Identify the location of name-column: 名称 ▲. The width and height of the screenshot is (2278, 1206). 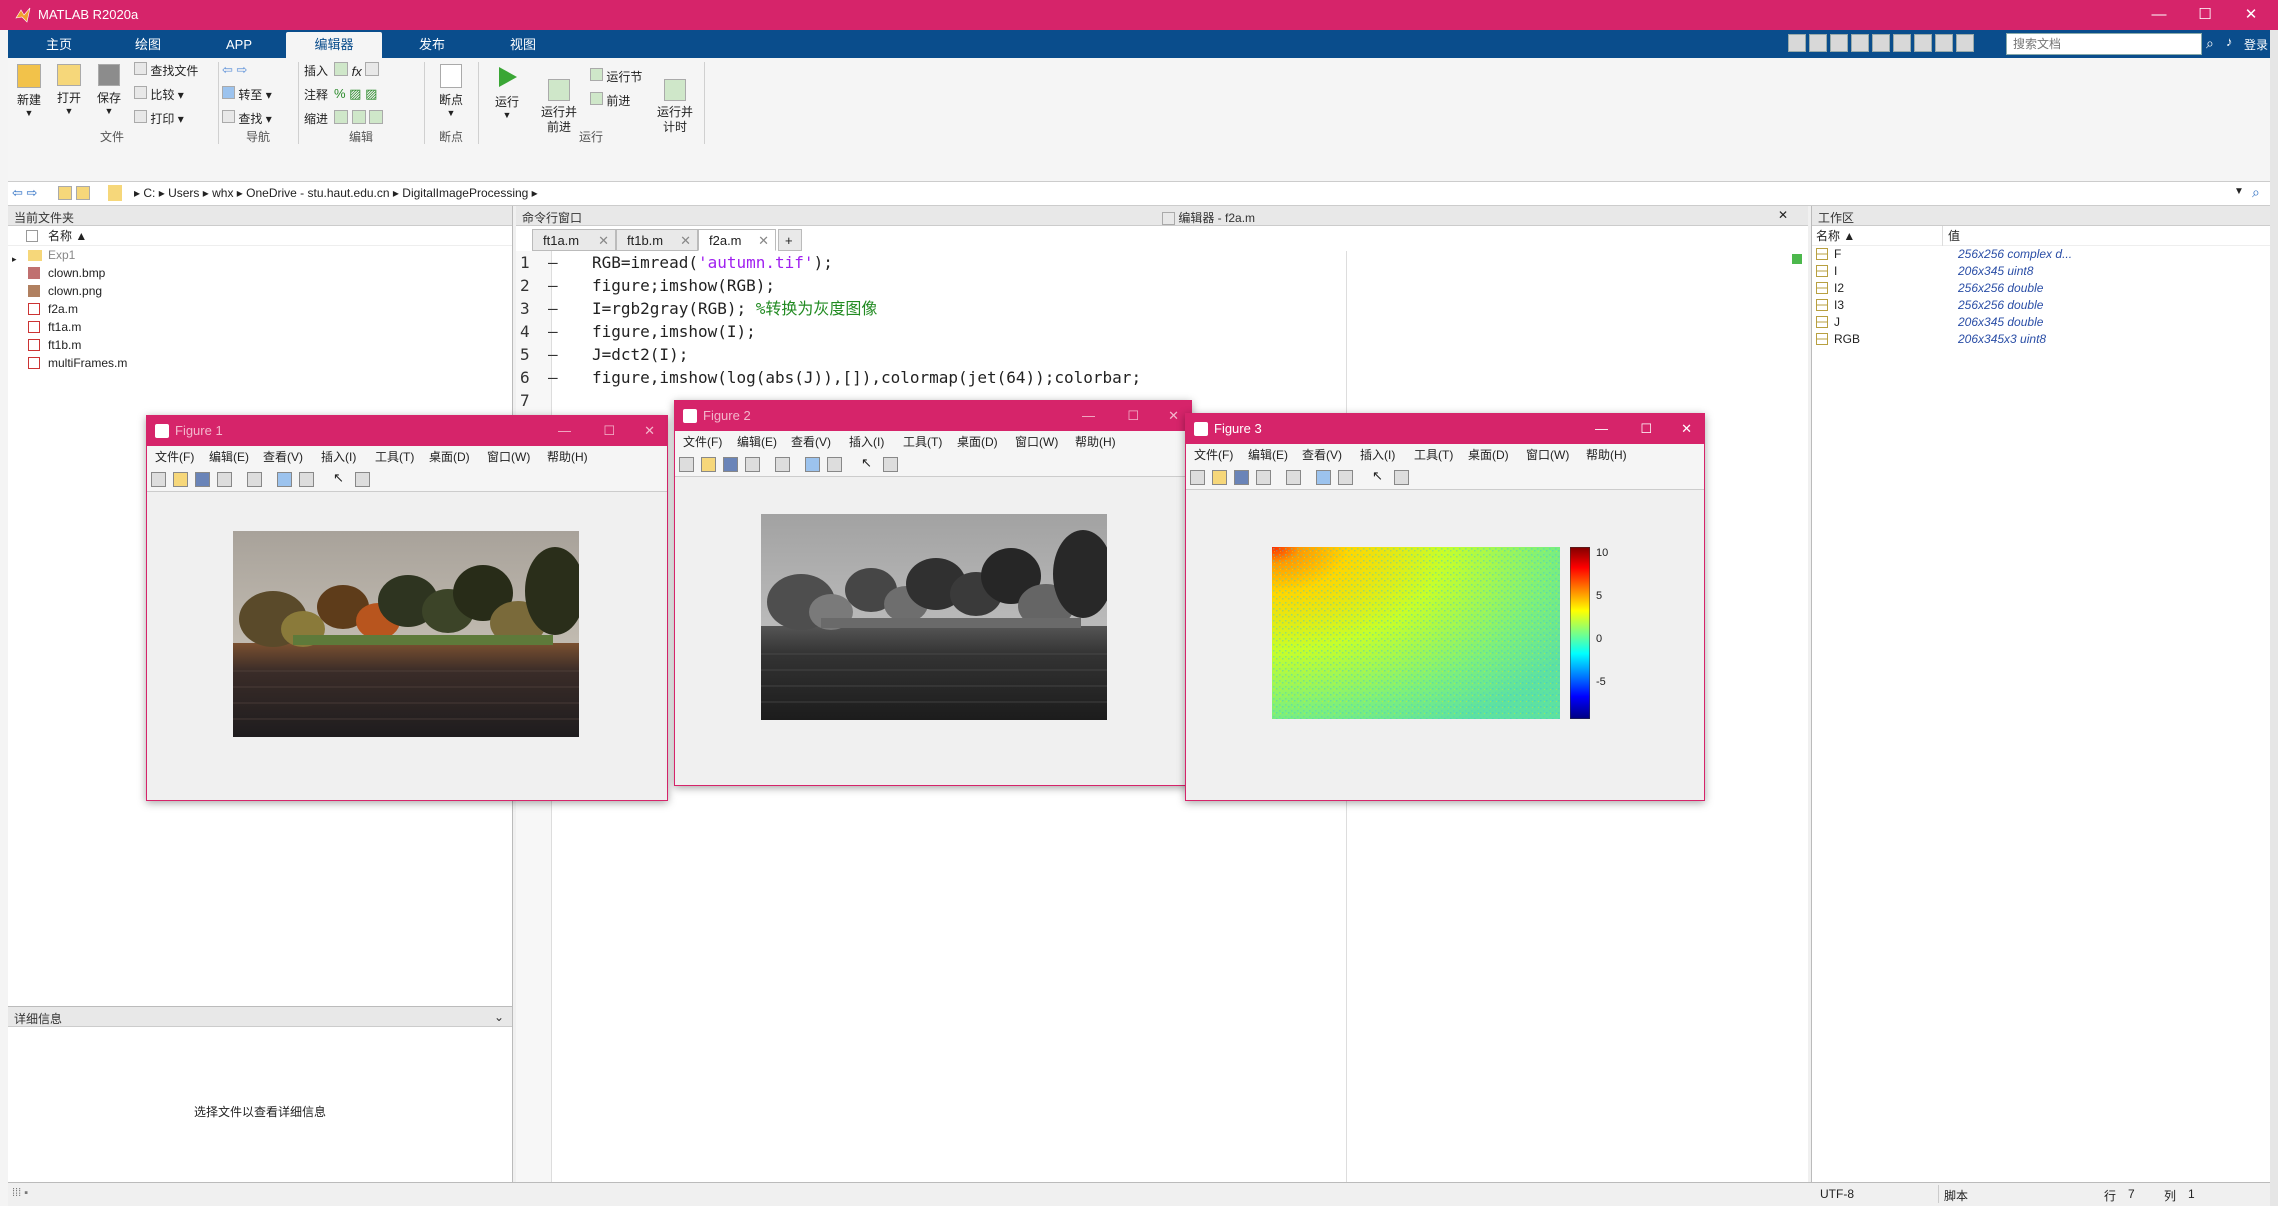
(1835, 236).